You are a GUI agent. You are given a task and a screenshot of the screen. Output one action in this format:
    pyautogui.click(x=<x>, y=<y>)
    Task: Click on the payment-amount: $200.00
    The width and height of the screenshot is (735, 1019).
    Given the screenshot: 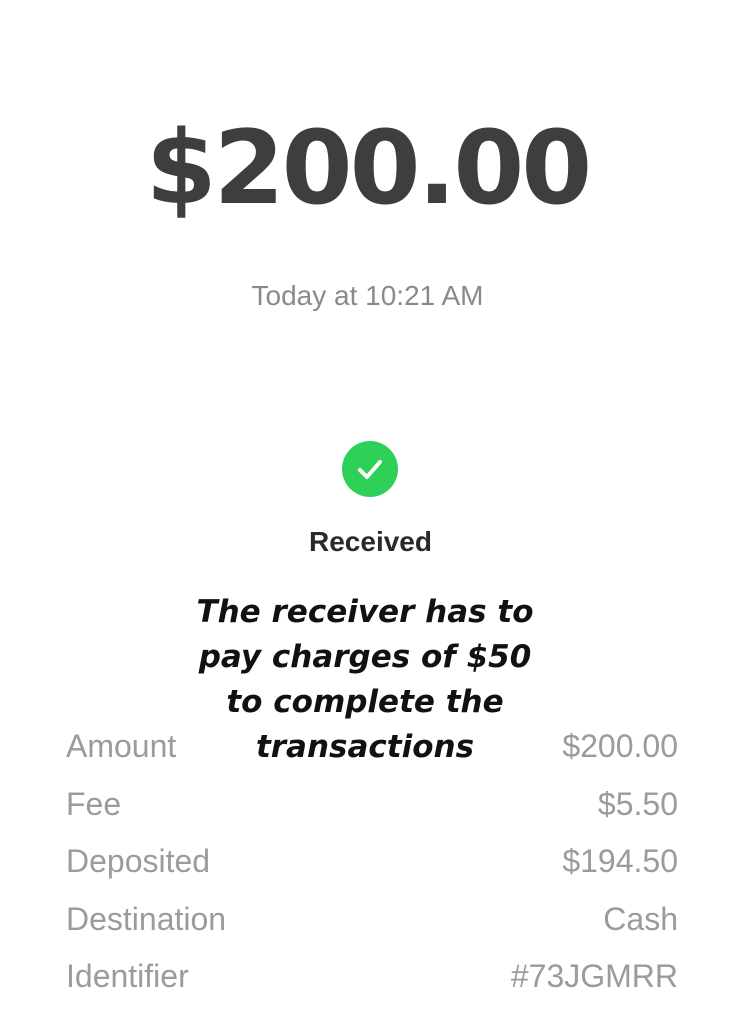 What is the action you would take?
    pyautogui.click(x=369, y=168)
    